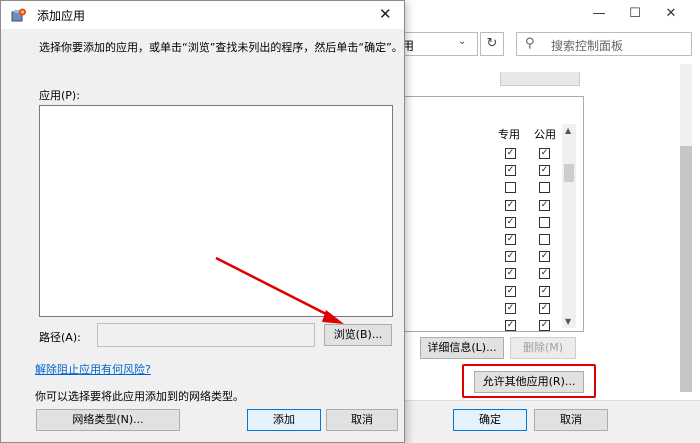 This screenshot has height=443, width=700. I want to click on ok-button: 确定, so click(490, 420).